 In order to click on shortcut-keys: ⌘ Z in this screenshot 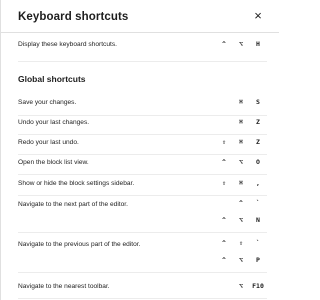, I will do `click(248, 122)`.